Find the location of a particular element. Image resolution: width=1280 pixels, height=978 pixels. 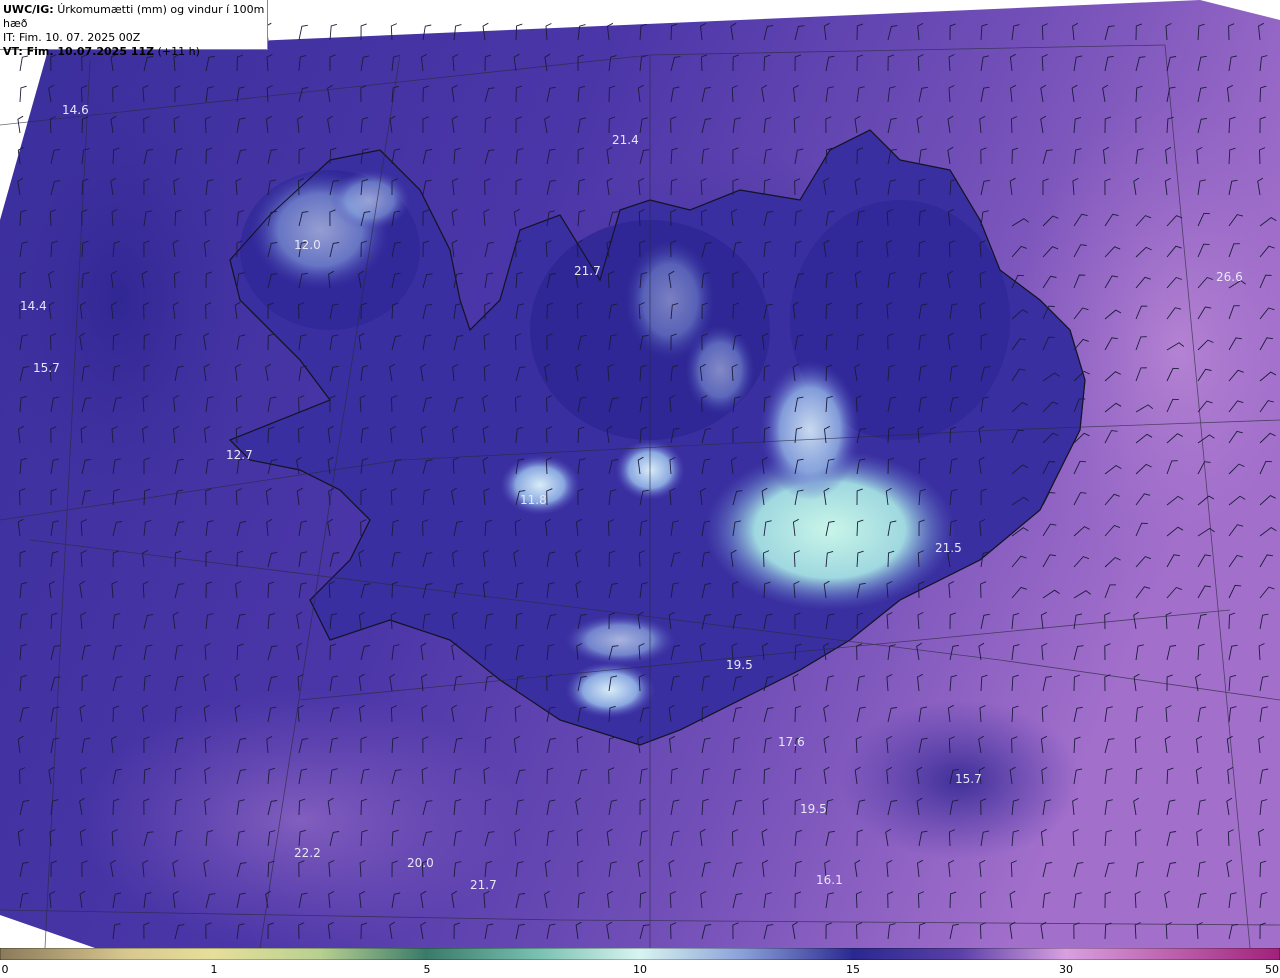

colorbar-legend: 0 1 5 10 15 30 50 is located at coordinates (640, 963).